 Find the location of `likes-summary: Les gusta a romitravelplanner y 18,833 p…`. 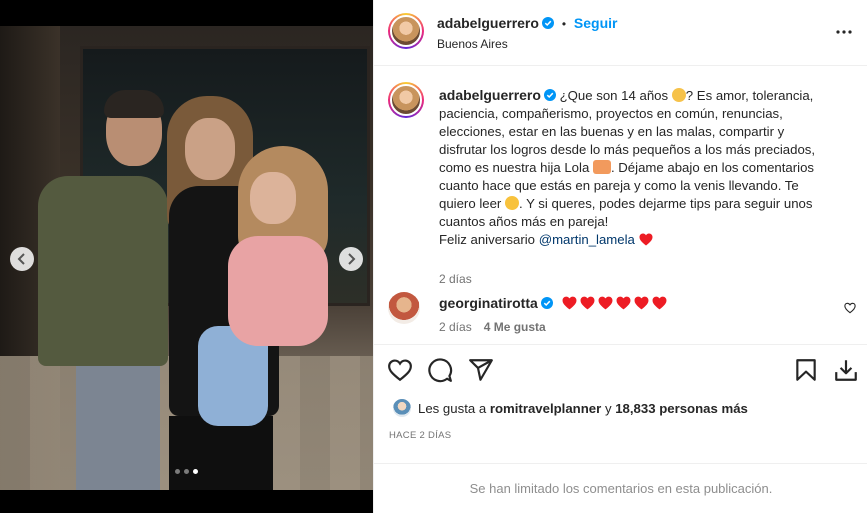

likes-summary: Les gusta a romitravelplanner y 18,833 p… is located at coordinates (623, 410).